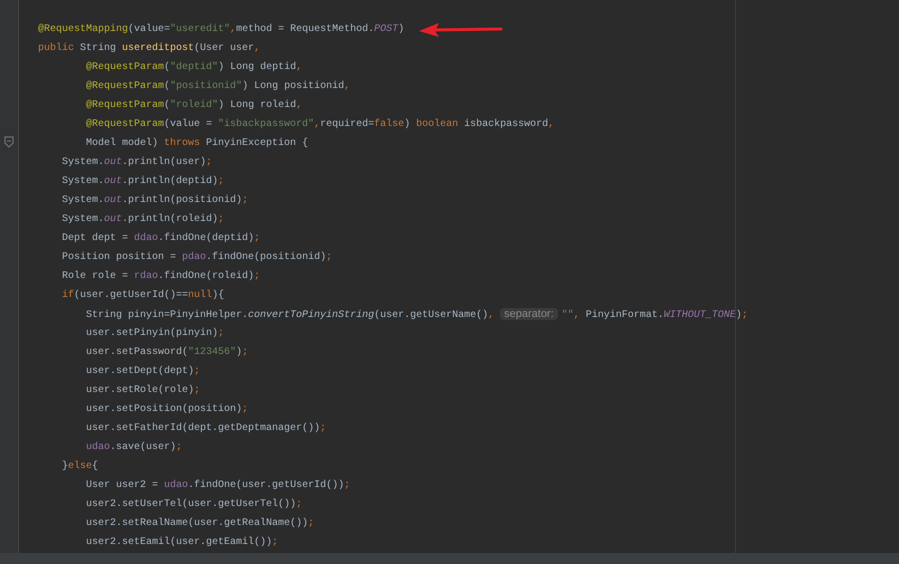 The height and width of the screenshot is (564, 899). I want to click on code-line: @RequestParam(value = "isbackpassword",required=false) boolean isbackpassword,, so click(319, 125).